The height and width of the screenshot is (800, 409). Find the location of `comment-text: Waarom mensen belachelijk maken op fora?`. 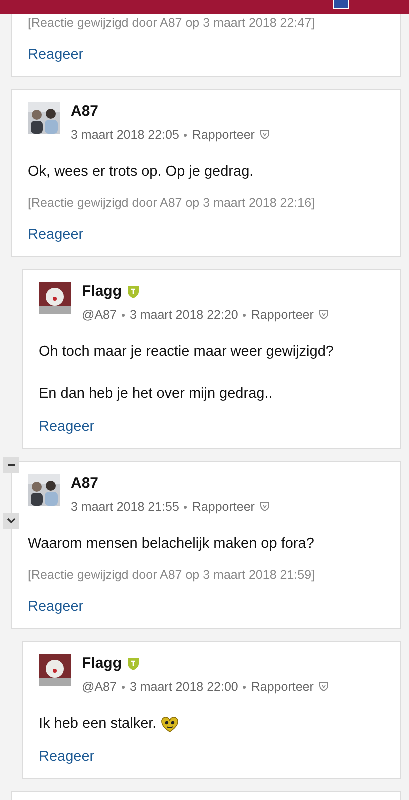

comment-text: Waarom mensen belachelijk maken op fora? is located at coordinates (171, 544).